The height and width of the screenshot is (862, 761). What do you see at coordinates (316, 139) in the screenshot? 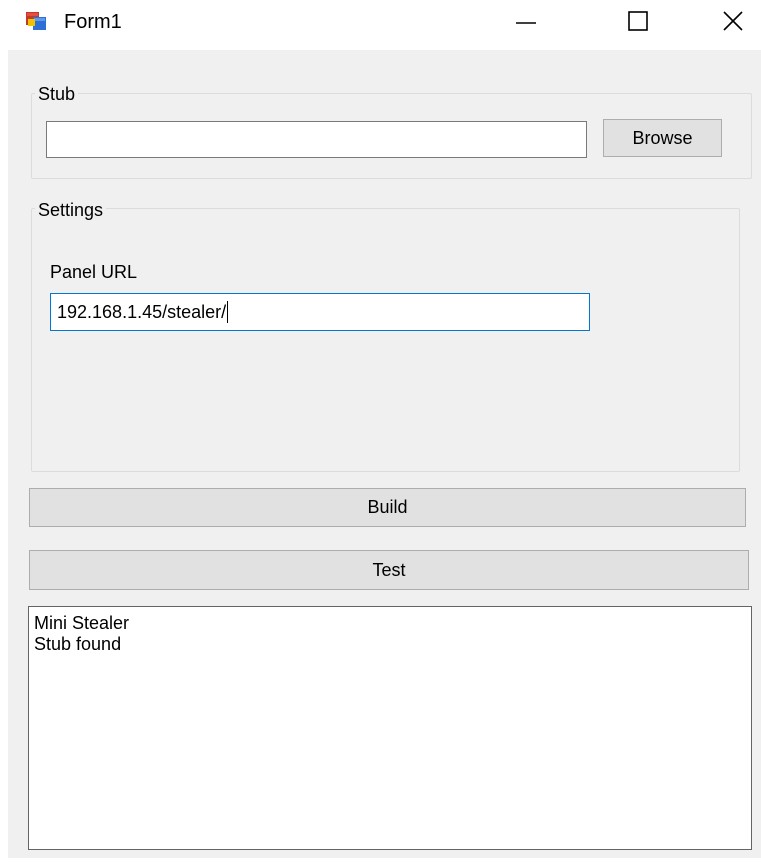
I see `stub-path-input` at bounding box center [316, 139].